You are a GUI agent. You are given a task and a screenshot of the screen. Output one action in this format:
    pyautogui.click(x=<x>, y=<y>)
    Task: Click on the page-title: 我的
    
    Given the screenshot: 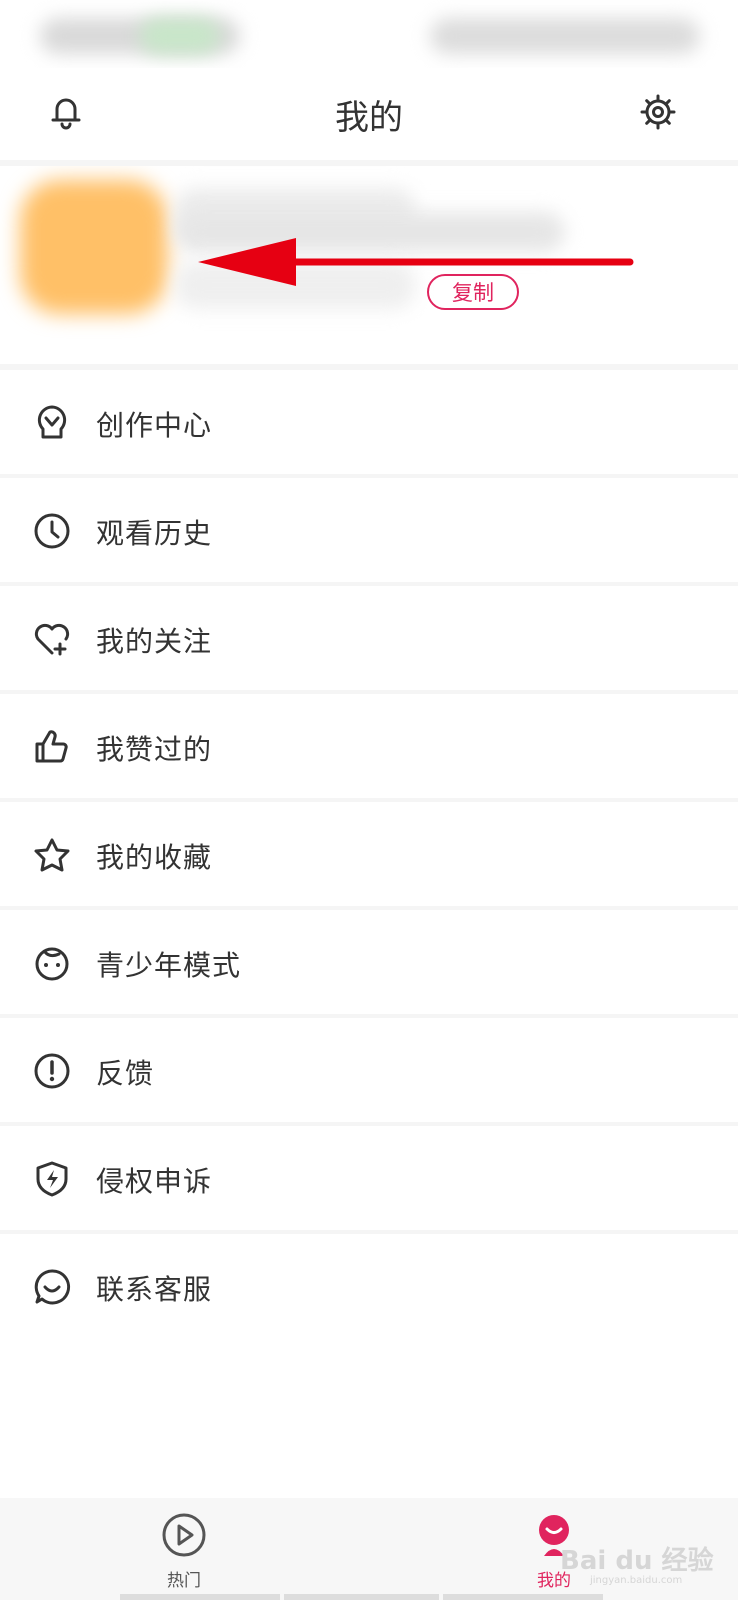 What is the action you would take?
    pyautogui.click(x=369, y=118)
    